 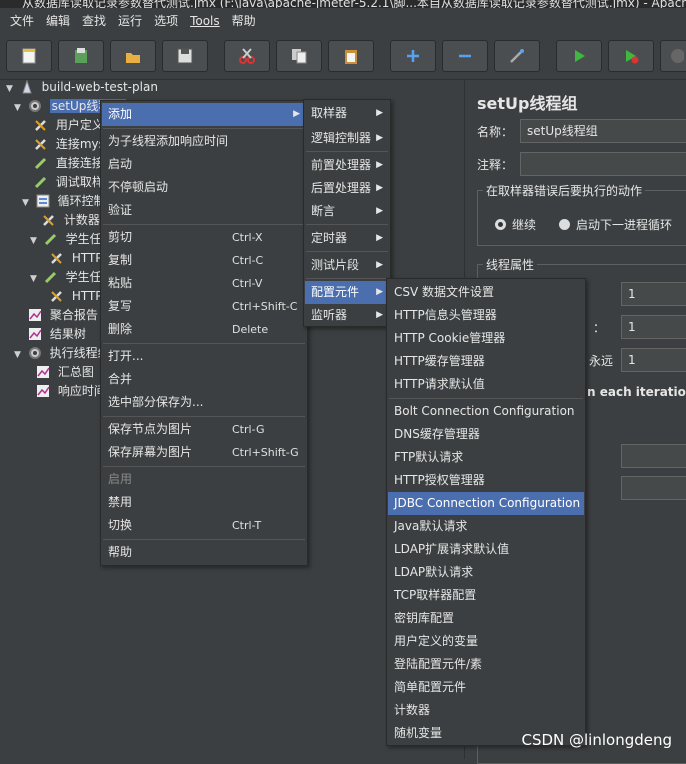 I want to click on collapse-button, so click(x=465, y=56).